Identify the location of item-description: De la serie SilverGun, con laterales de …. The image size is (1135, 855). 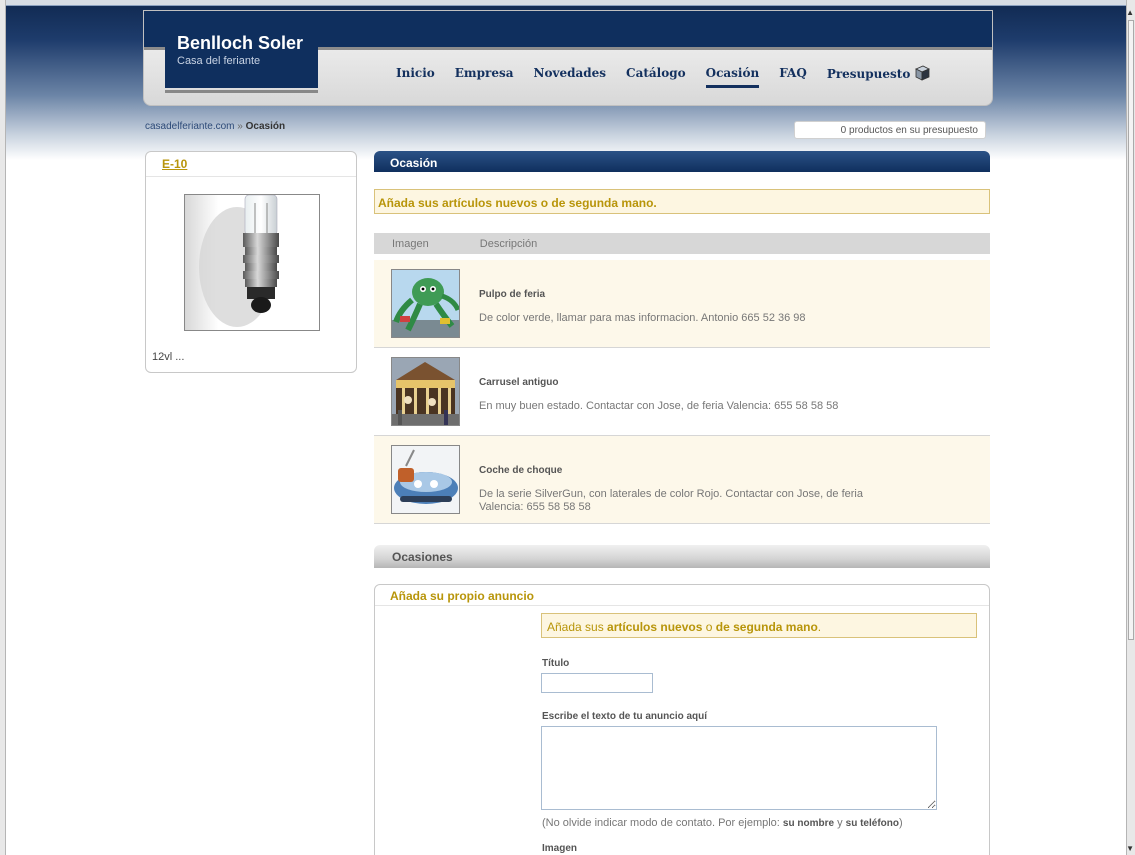
(671, 500).